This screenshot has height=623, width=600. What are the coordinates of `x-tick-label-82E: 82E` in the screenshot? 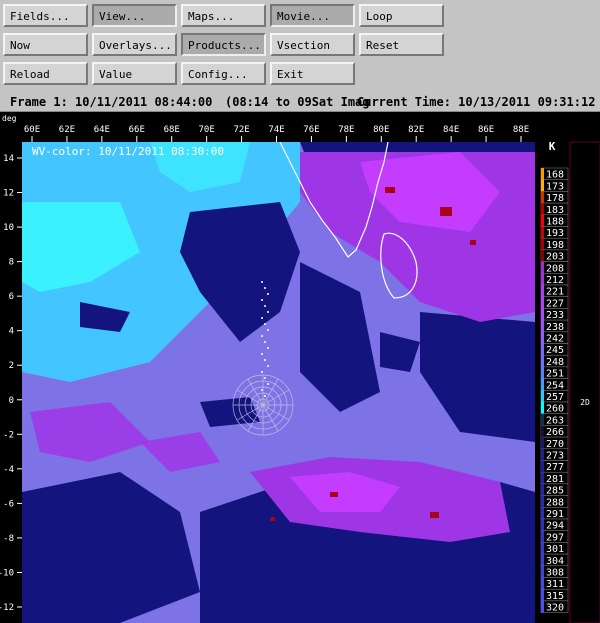 It's located at (416, 130).